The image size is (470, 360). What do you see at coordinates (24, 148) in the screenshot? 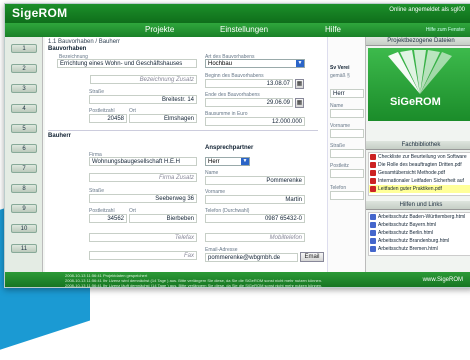
I see `nav-step-6: 6` at bounding box center [24, 148].